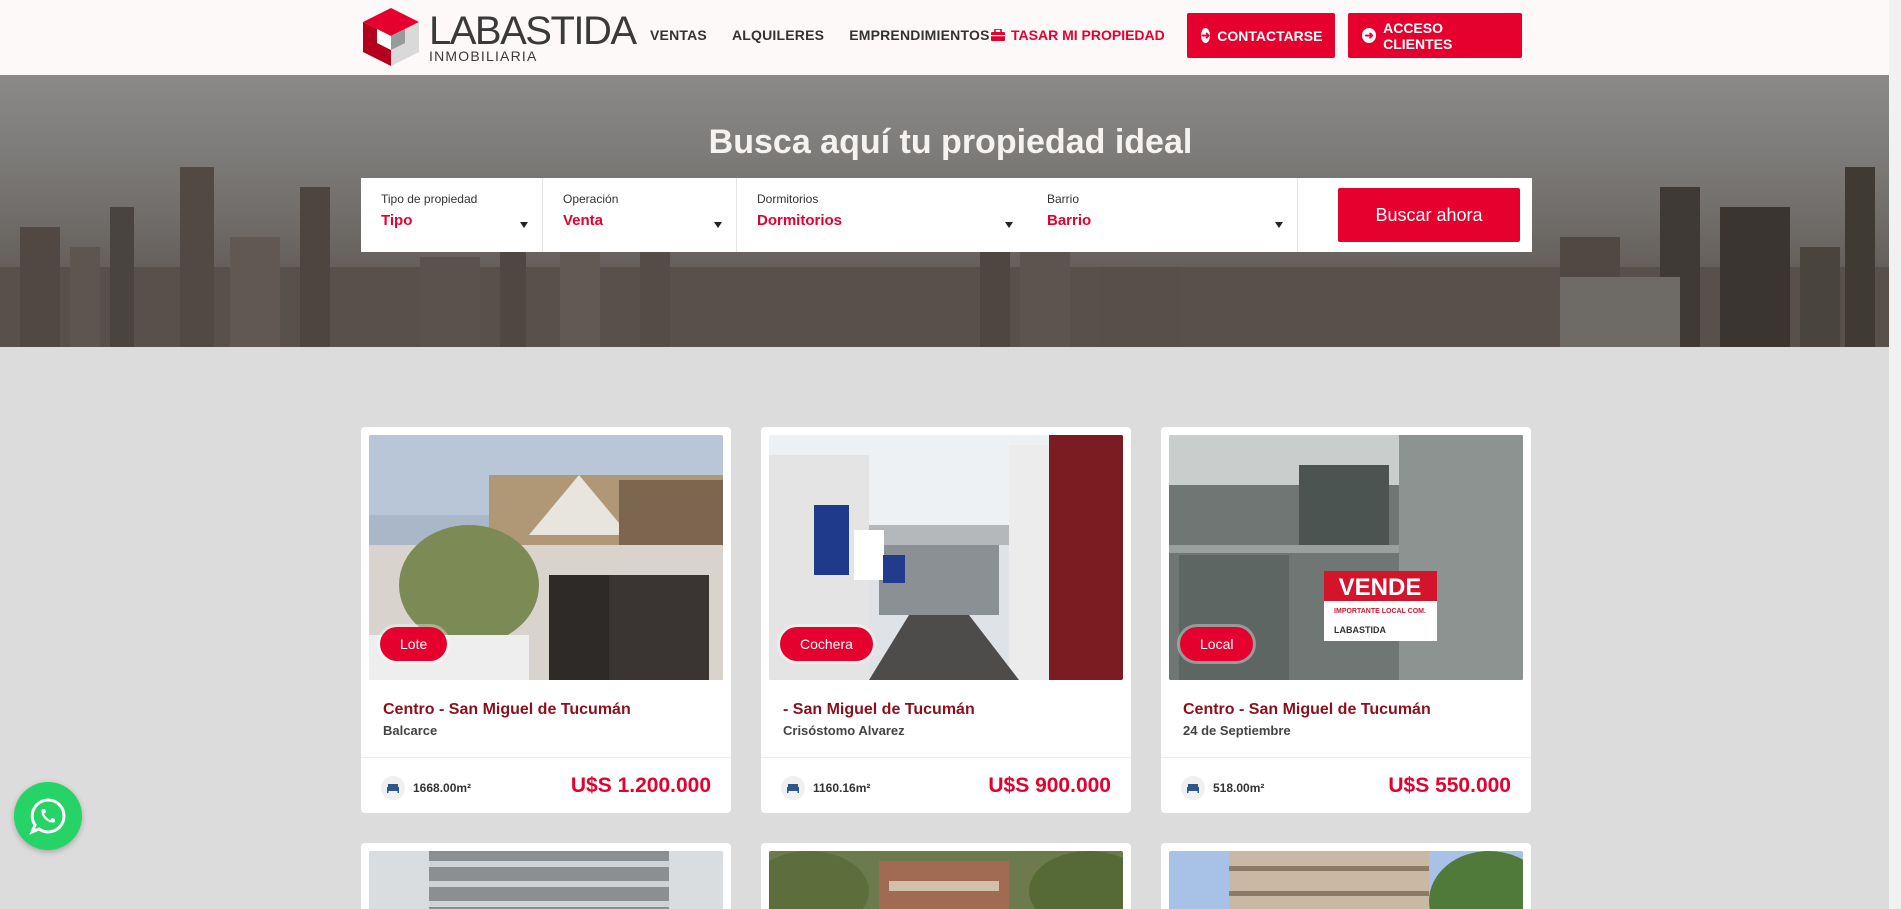 Image resolution: width=1901 pixels, height=909 pixels. I want to click on listing-area: 518.00m², so click(1222, 788).